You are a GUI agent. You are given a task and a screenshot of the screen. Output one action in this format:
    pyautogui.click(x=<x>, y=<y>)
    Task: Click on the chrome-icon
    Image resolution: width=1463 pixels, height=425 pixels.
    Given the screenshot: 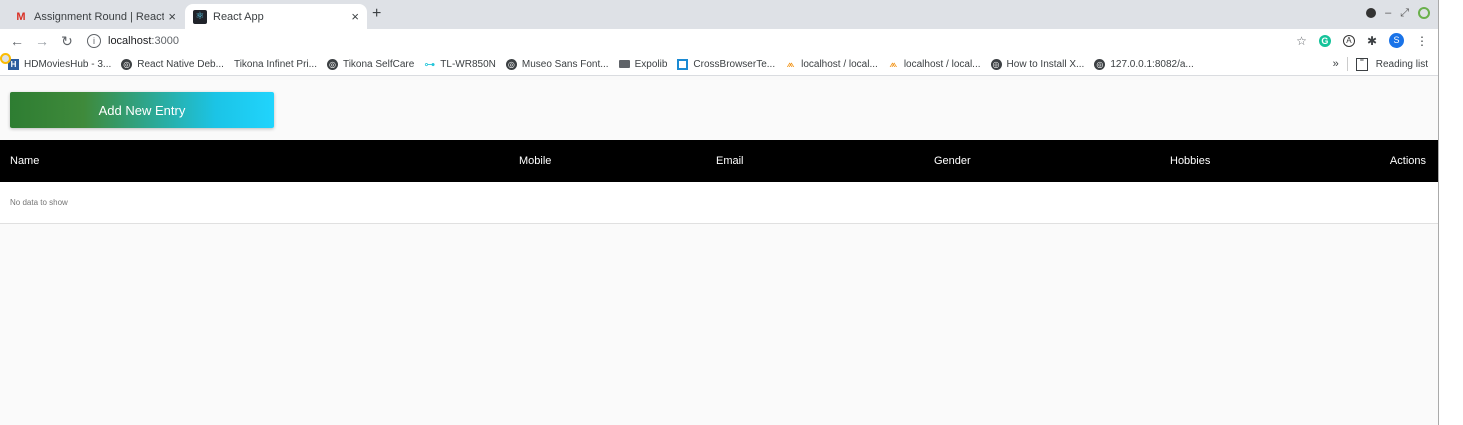 What is the action you would take?
    pyautogui.click(x=5, y=58)
    